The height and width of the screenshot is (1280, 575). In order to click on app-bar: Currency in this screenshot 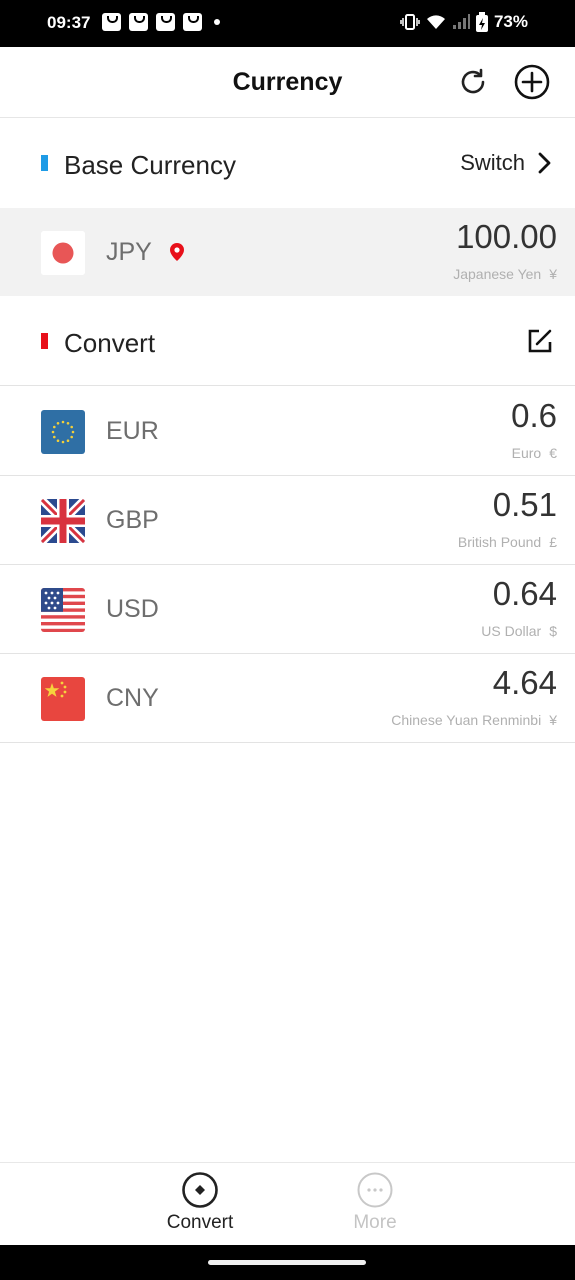, I will do `click(287, 82)`.